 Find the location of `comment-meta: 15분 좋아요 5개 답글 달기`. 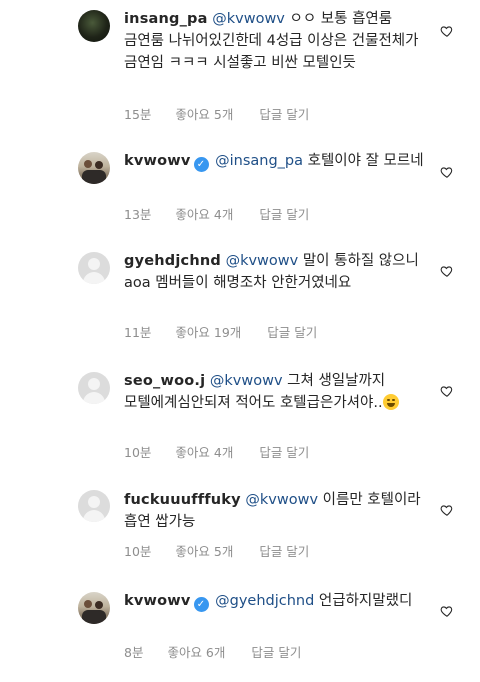

comment-meta: 15분 좋아요 5개 답글 달기 is located at coordinates (226, 113).